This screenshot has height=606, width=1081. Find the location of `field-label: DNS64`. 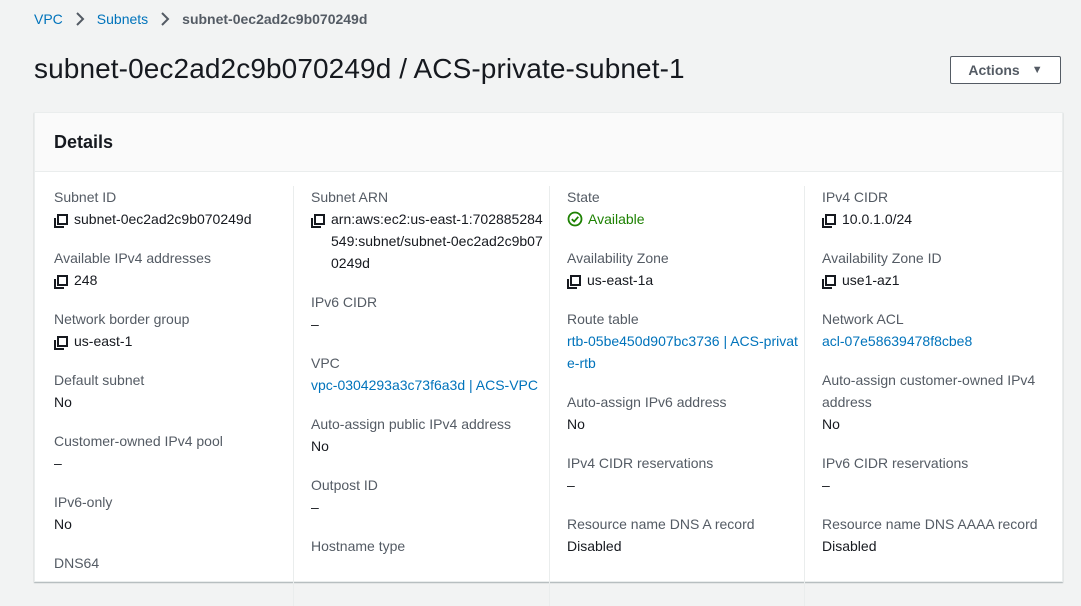

field-label: DNS64 is located at coordinates (77, 563).